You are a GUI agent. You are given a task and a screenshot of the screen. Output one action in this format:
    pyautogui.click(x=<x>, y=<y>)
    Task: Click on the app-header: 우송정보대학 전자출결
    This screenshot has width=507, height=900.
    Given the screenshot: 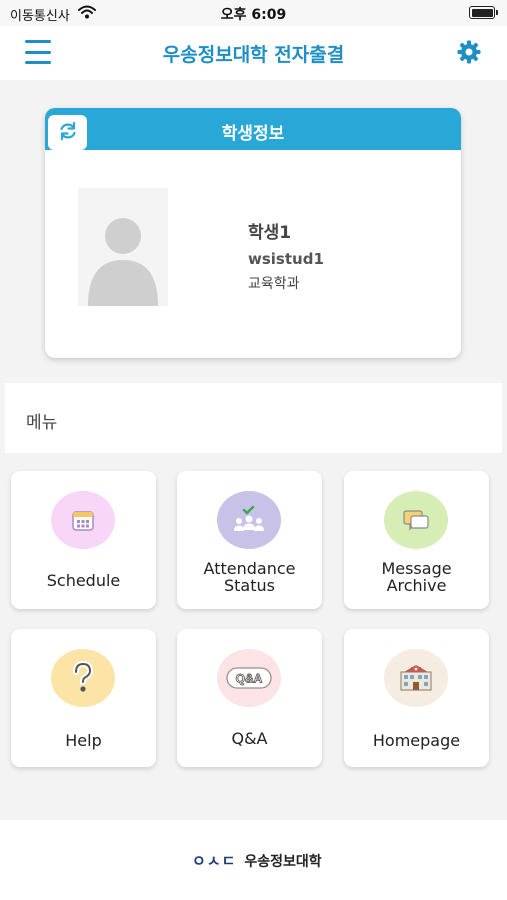 What is the action you would take?
    pyautogui.click(x=253, y=53)
    